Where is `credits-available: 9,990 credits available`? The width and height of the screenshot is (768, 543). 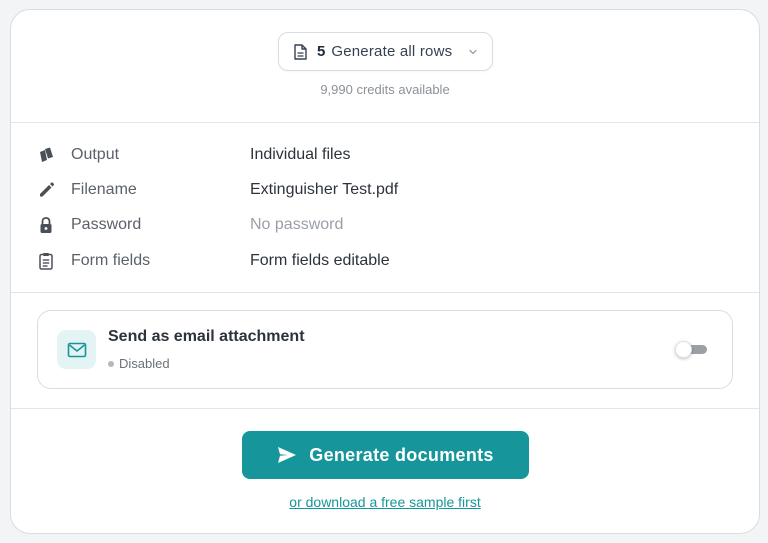
credits-available: 9,990 credits available is located at coordinates (385, 89).